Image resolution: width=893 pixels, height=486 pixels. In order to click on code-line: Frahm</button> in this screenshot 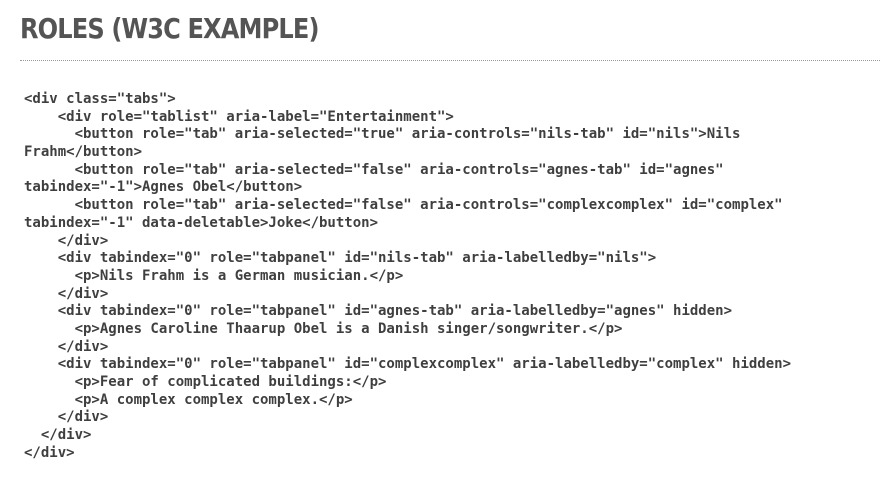, I will do `click(83, 152)`.